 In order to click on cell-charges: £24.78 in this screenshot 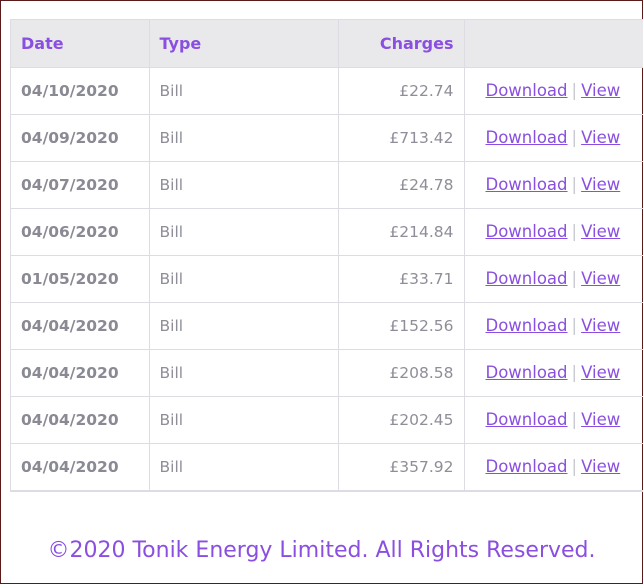, I will do `click(401, 185)`.